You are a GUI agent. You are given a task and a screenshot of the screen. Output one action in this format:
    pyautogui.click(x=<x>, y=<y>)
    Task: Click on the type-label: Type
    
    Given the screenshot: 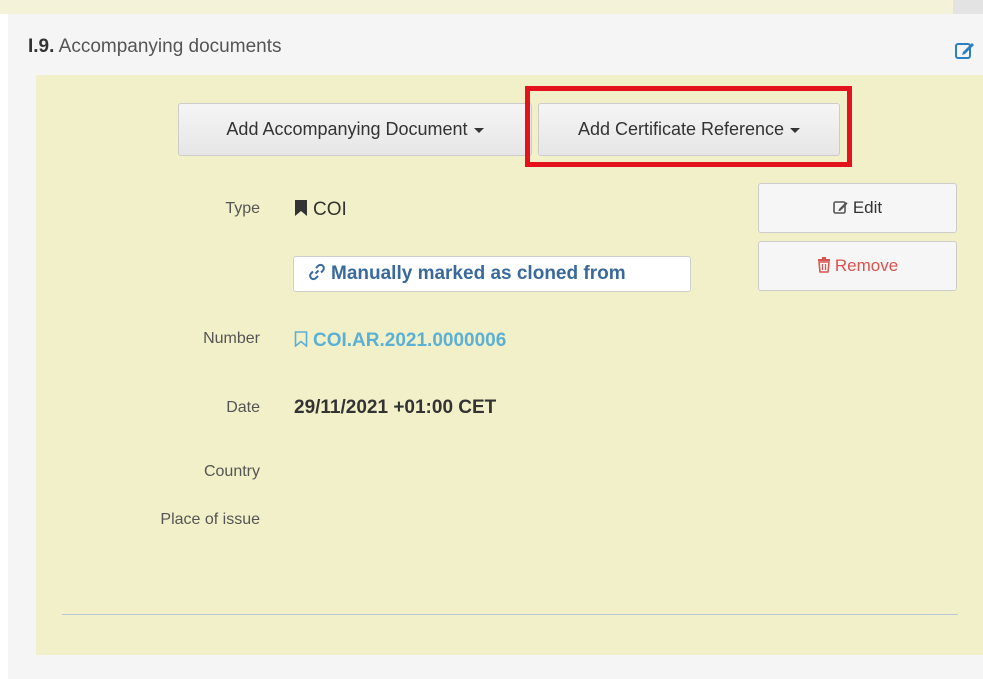 What is the action you would take?
    pyautogui.click(x=242, y=208)
    